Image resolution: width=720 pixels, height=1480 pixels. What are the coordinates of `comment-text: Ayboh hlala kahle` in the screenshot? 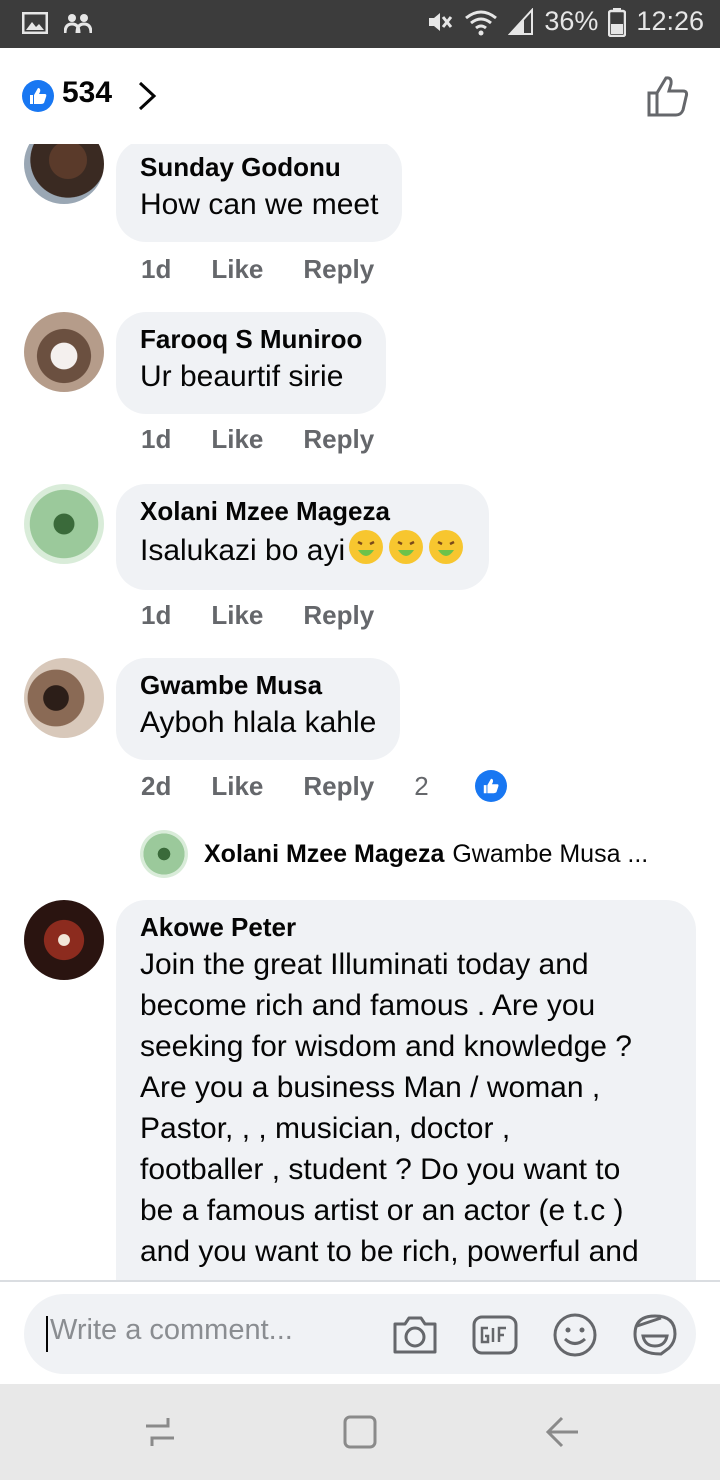 It's located at (258, 722).